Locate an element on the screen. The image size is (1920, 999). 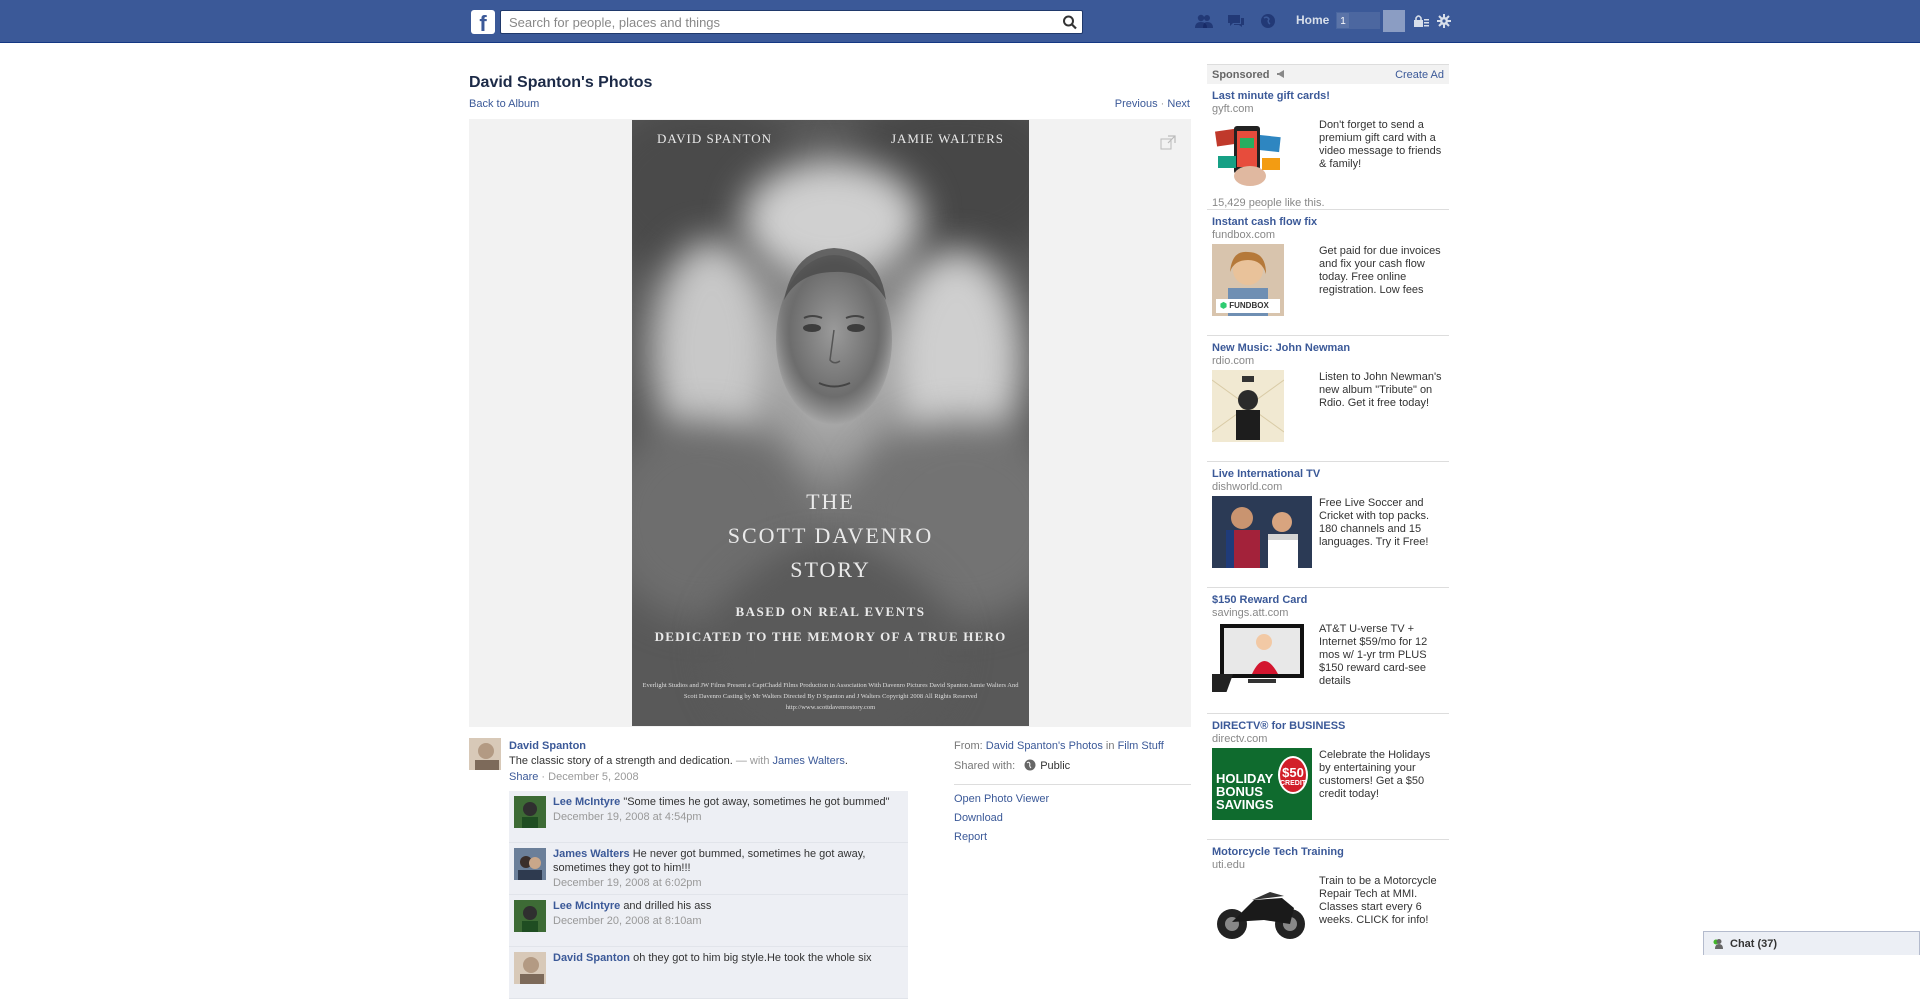
photo-actions: Open Photo Viewer Download Report is located at coordinates (1001, 821).